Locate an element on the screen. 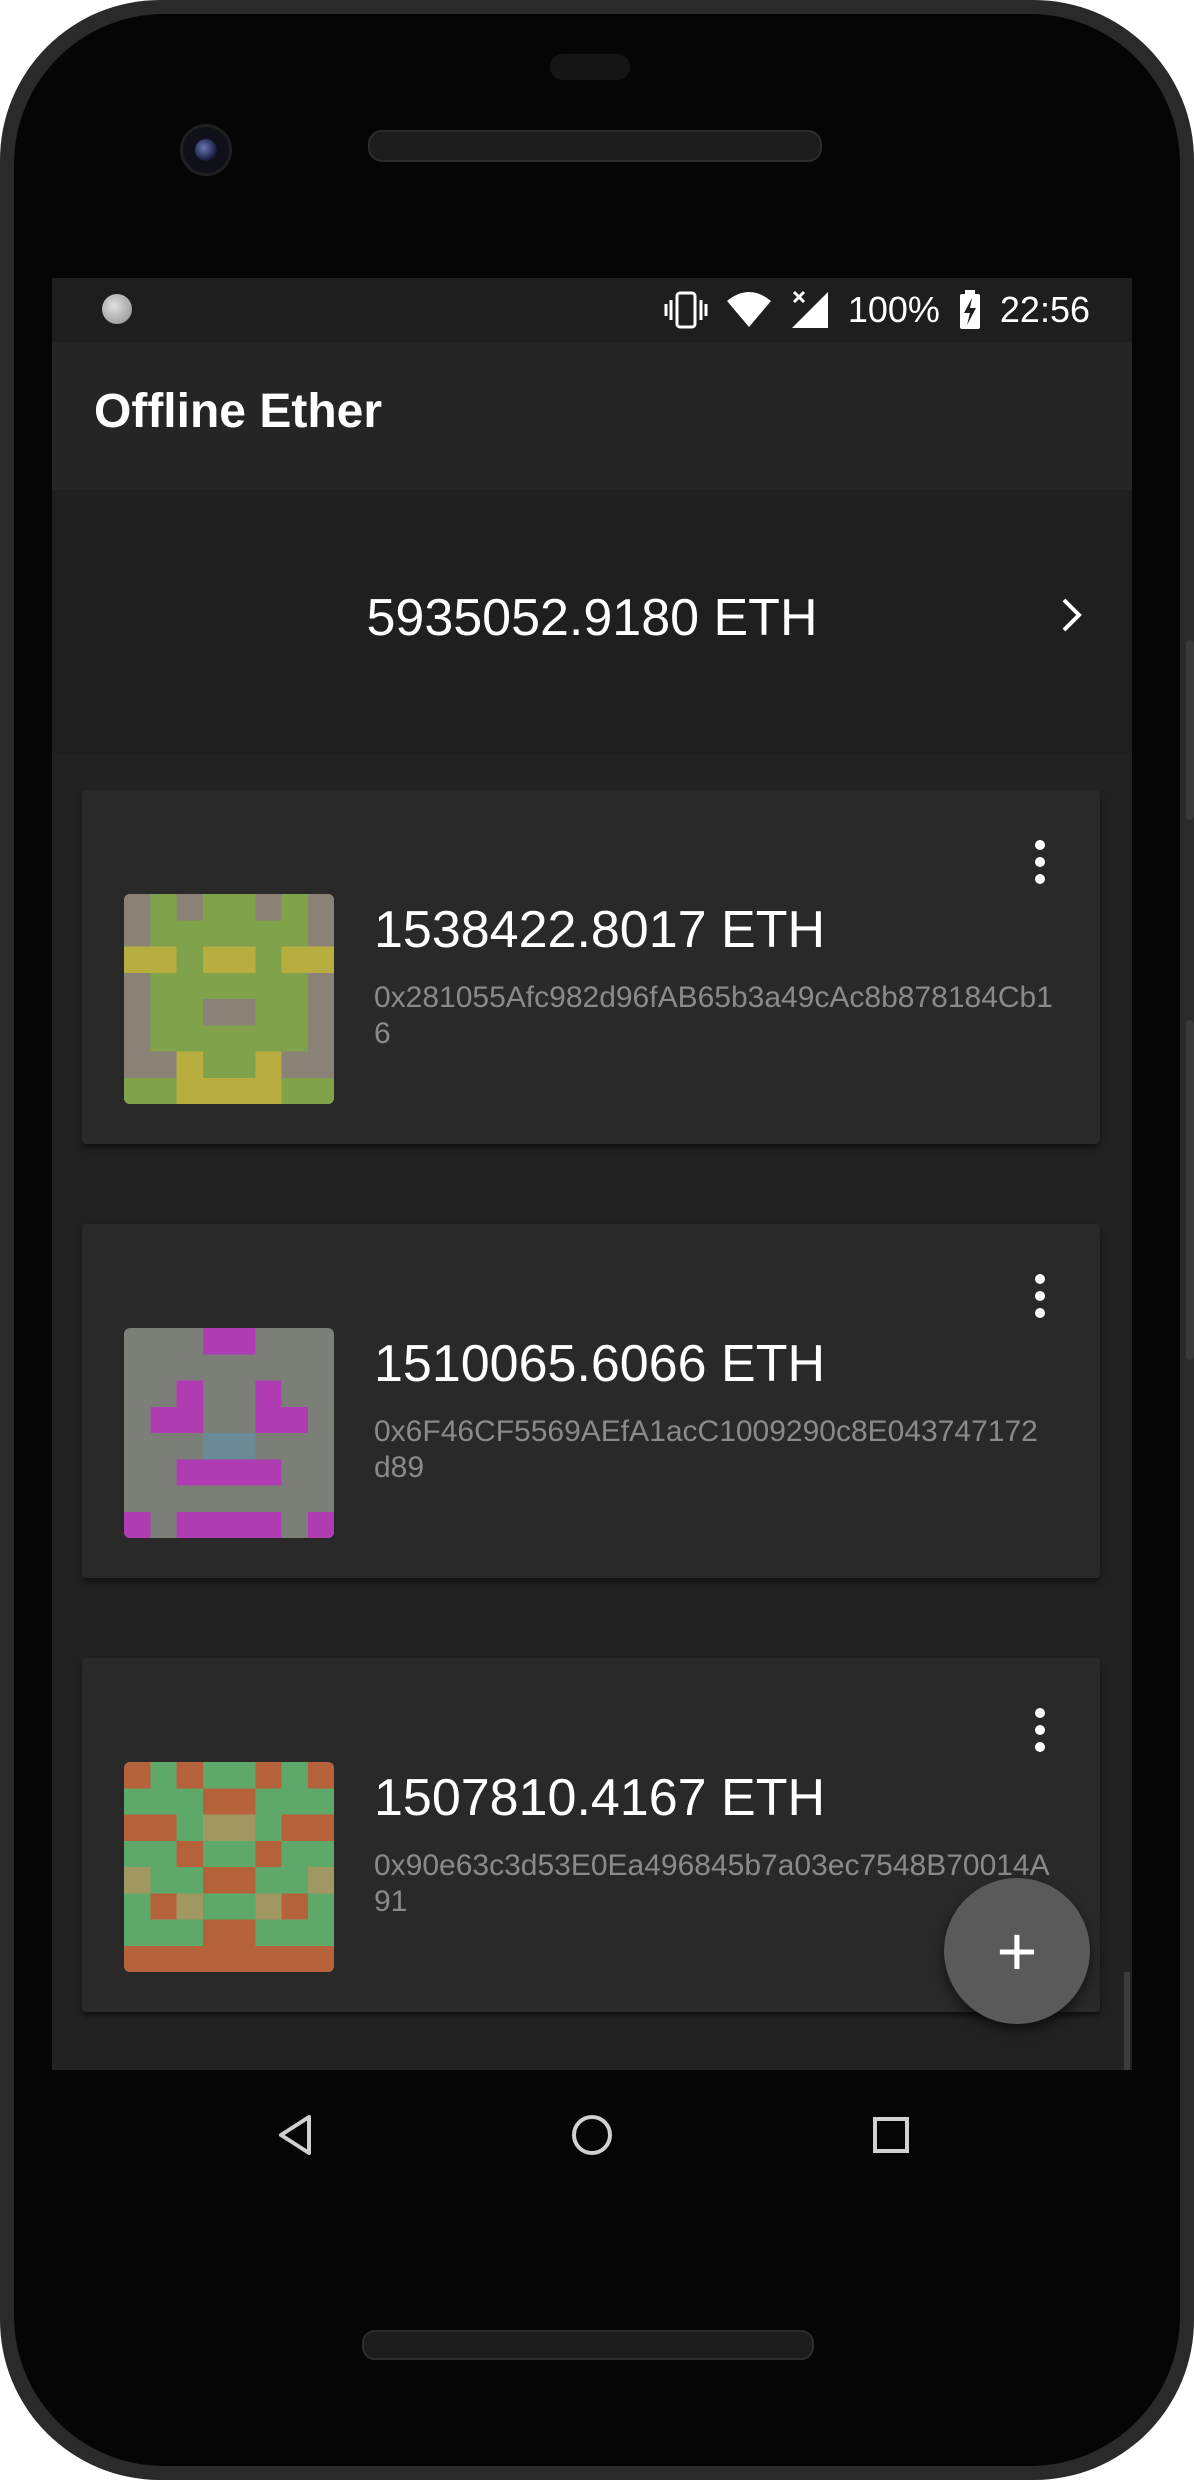 This screenshot has height=2480, width=1194. chevron-right-icon is located at coordinates (1072, 615).